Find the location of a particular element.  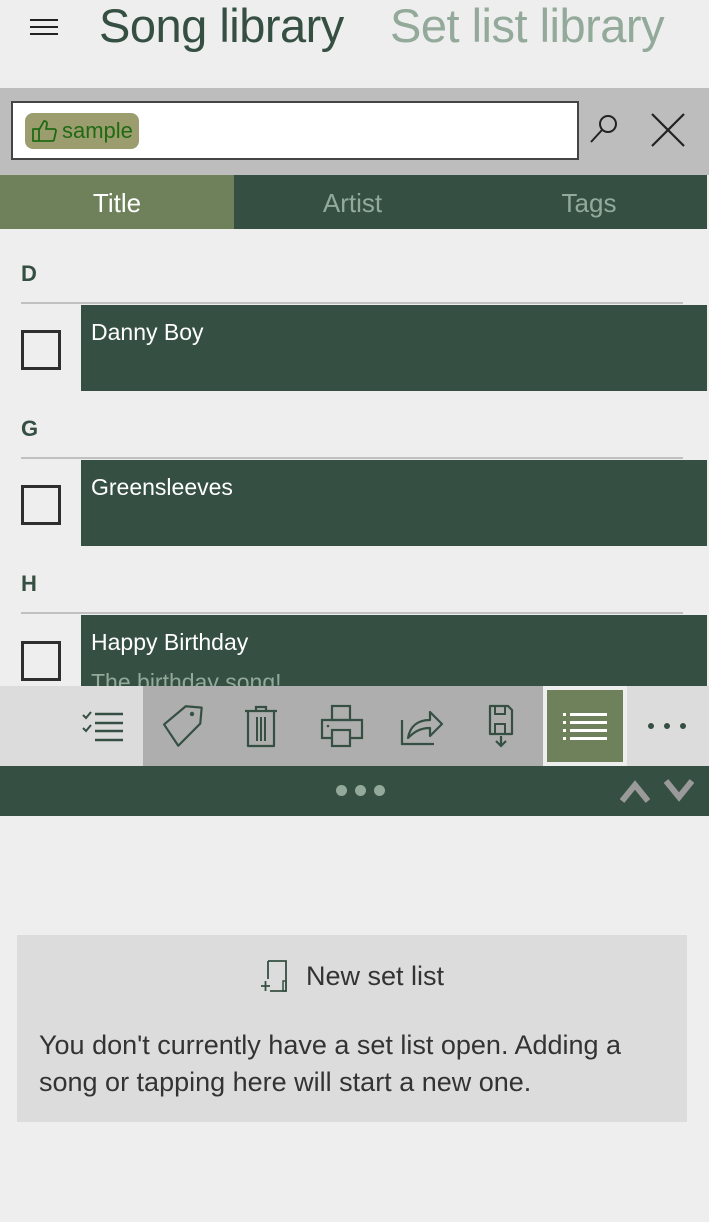

tab-title: Title is located at coordinates (117, 202).